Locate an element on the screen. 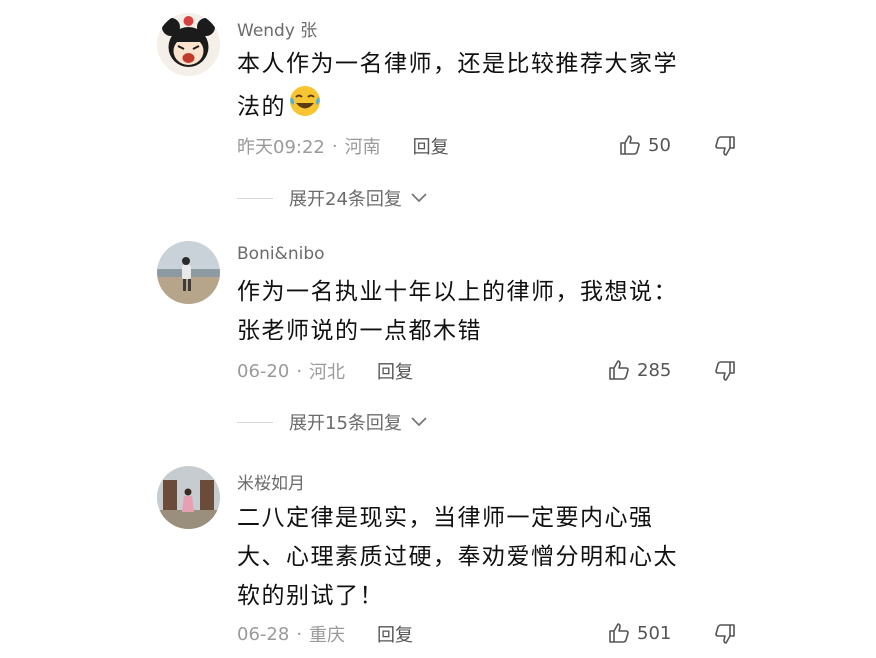 Image resolution: width=876 pixels, height=658 pixels. username: Boni&nibo is located at coordinates (281, 254).